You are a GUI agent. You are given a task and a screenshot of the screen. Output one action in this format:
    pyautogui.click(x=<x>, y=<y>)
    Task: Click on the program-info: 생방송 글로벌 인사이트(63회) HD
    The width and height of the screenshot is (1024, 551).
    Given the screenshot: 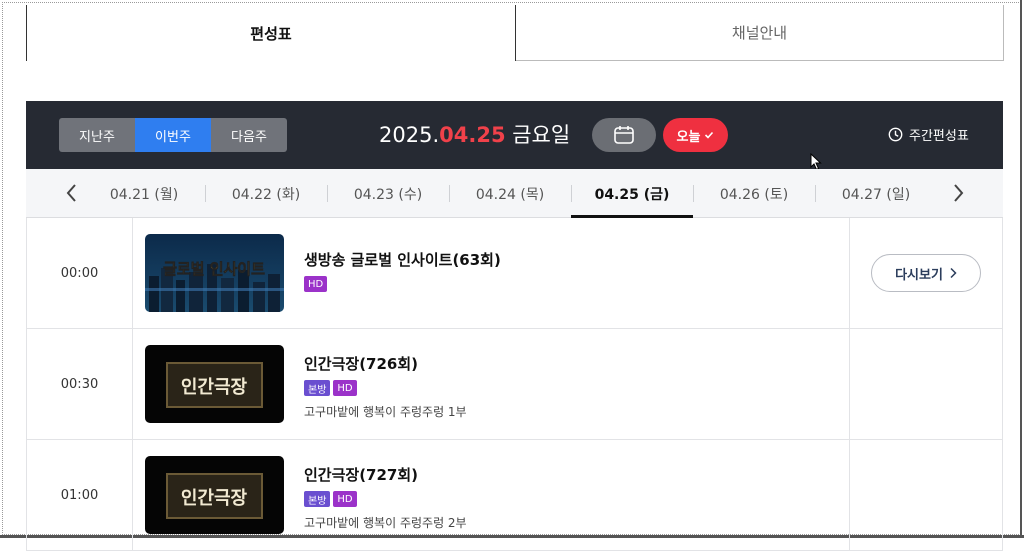 What is the action you would take?
    pyautogui.click(x=402, y=270)
    